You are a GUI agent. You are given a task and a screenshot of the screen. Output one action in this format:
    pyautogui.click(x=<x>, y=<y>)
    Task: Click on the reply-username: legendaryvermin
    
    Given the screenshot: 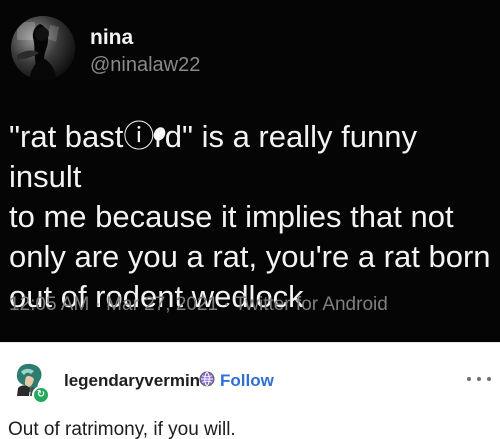 What is the action you would take?
    pyautogui.click(x=132, y=380)
    